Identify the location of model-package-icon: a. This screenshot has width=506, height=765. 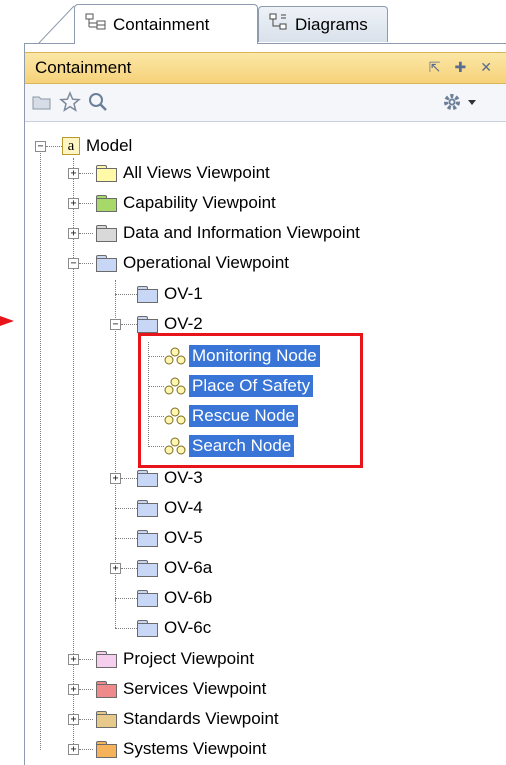
(71, 146).